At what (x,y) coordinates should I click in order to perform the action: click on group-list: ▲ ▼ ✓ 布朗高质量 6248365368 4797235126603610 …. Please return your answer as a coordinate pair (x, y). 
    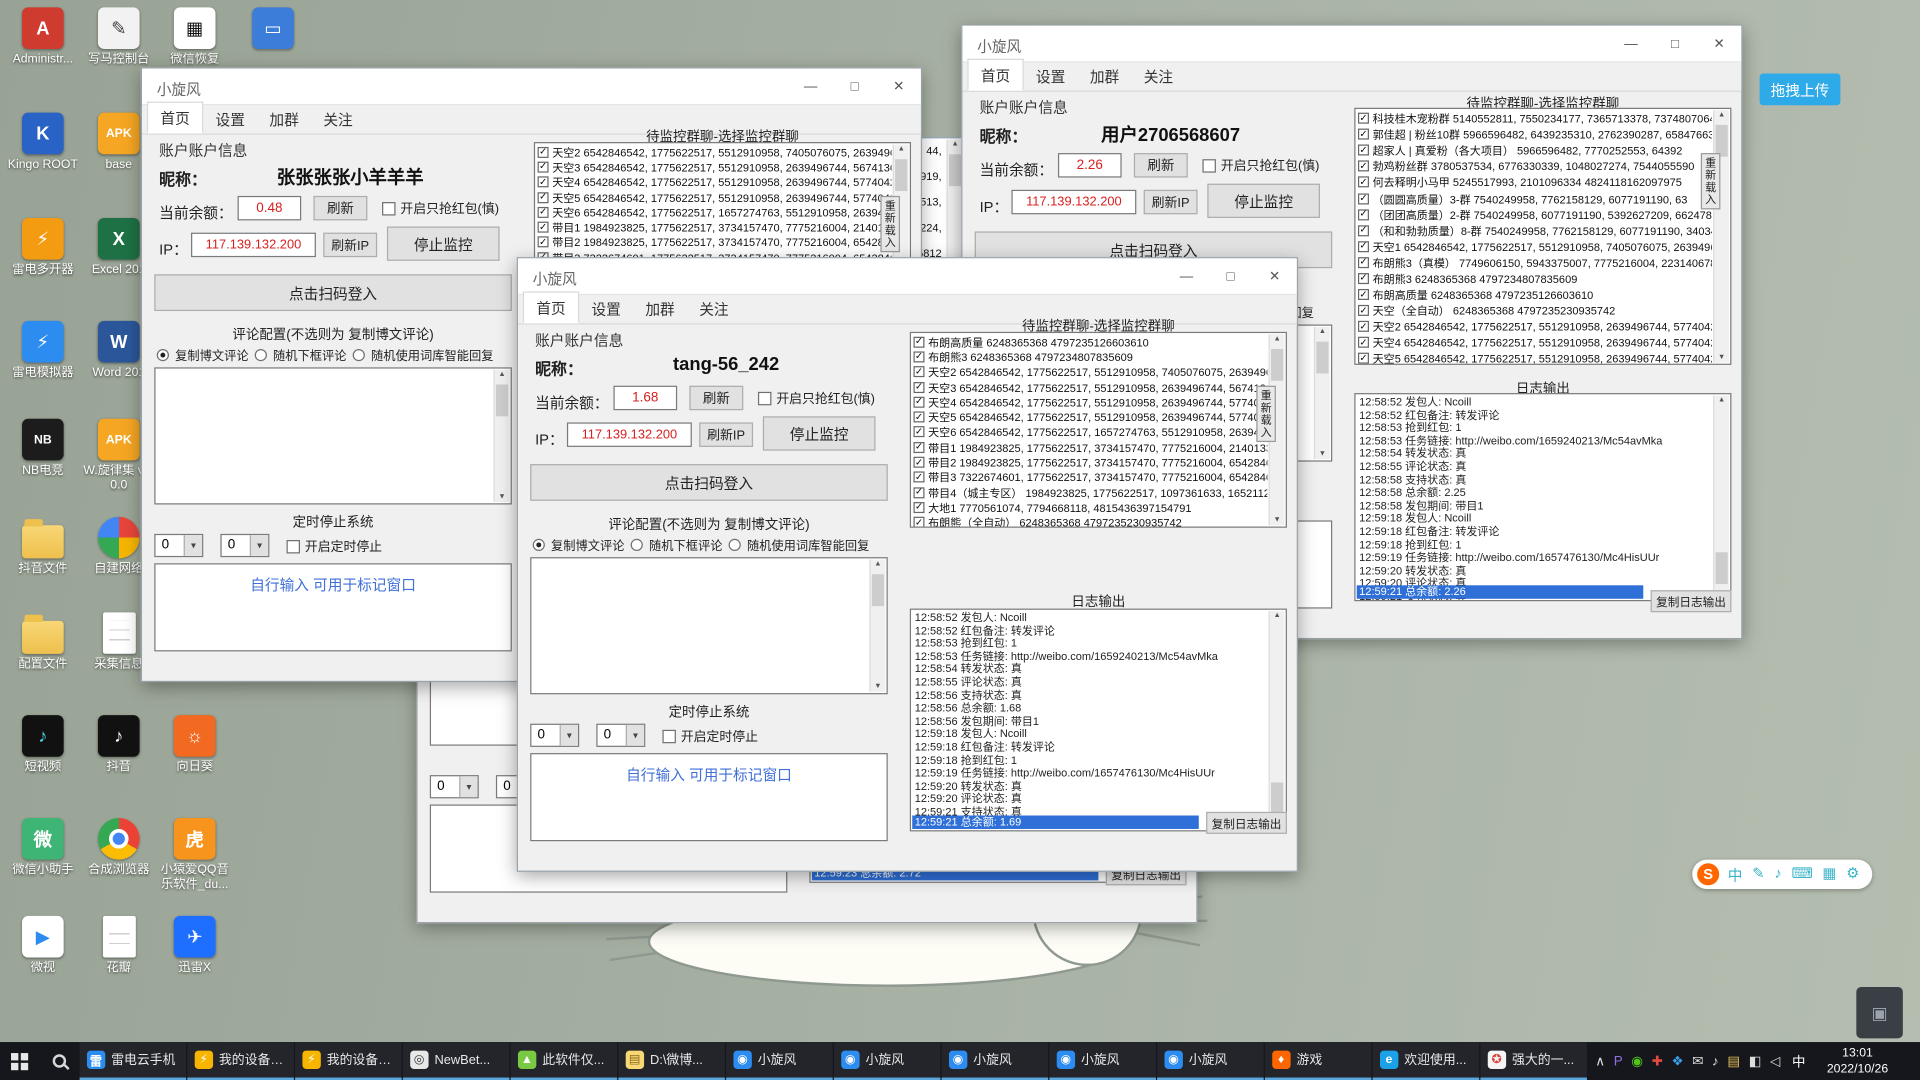
    Looking at the image, I should click on (1098, 429).